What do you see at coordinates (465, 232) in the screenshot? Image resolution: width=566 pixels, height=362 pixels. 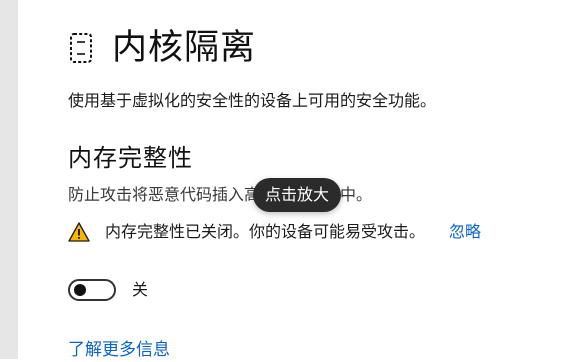 I see `ignore-link: 忽略` at bounding box center [465, 232].